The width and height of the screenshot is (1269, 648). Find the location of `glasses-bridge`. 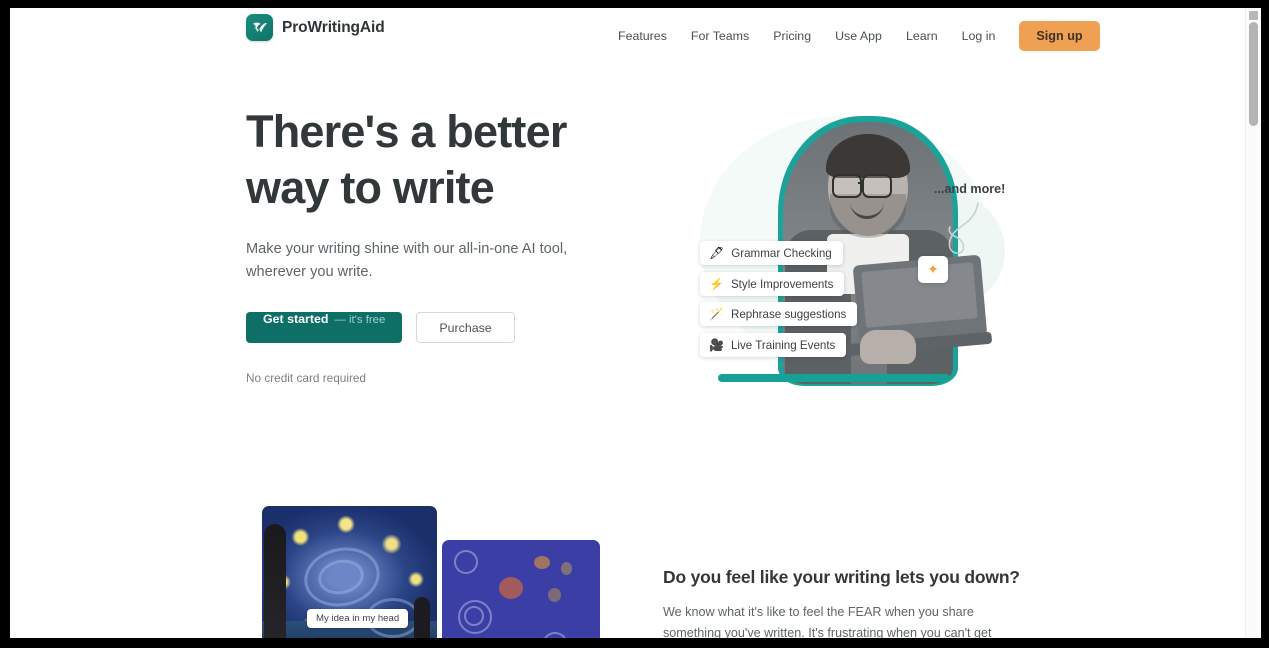

glasses-bridge is located at coordinates (861, 183).